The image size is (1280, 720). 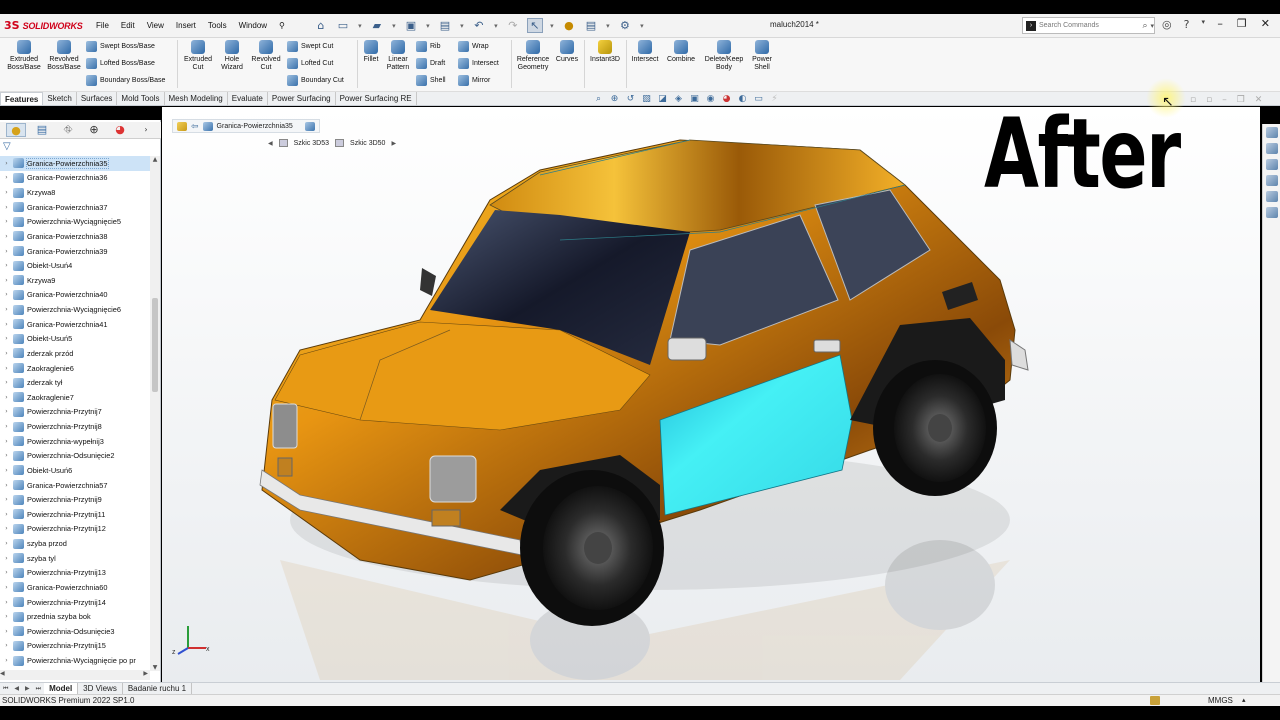 What do you see at coordinates (1203, 24) in the screenshot?
I see `help-dropdown-icon: ▾` at bounding box center [1203, 24].